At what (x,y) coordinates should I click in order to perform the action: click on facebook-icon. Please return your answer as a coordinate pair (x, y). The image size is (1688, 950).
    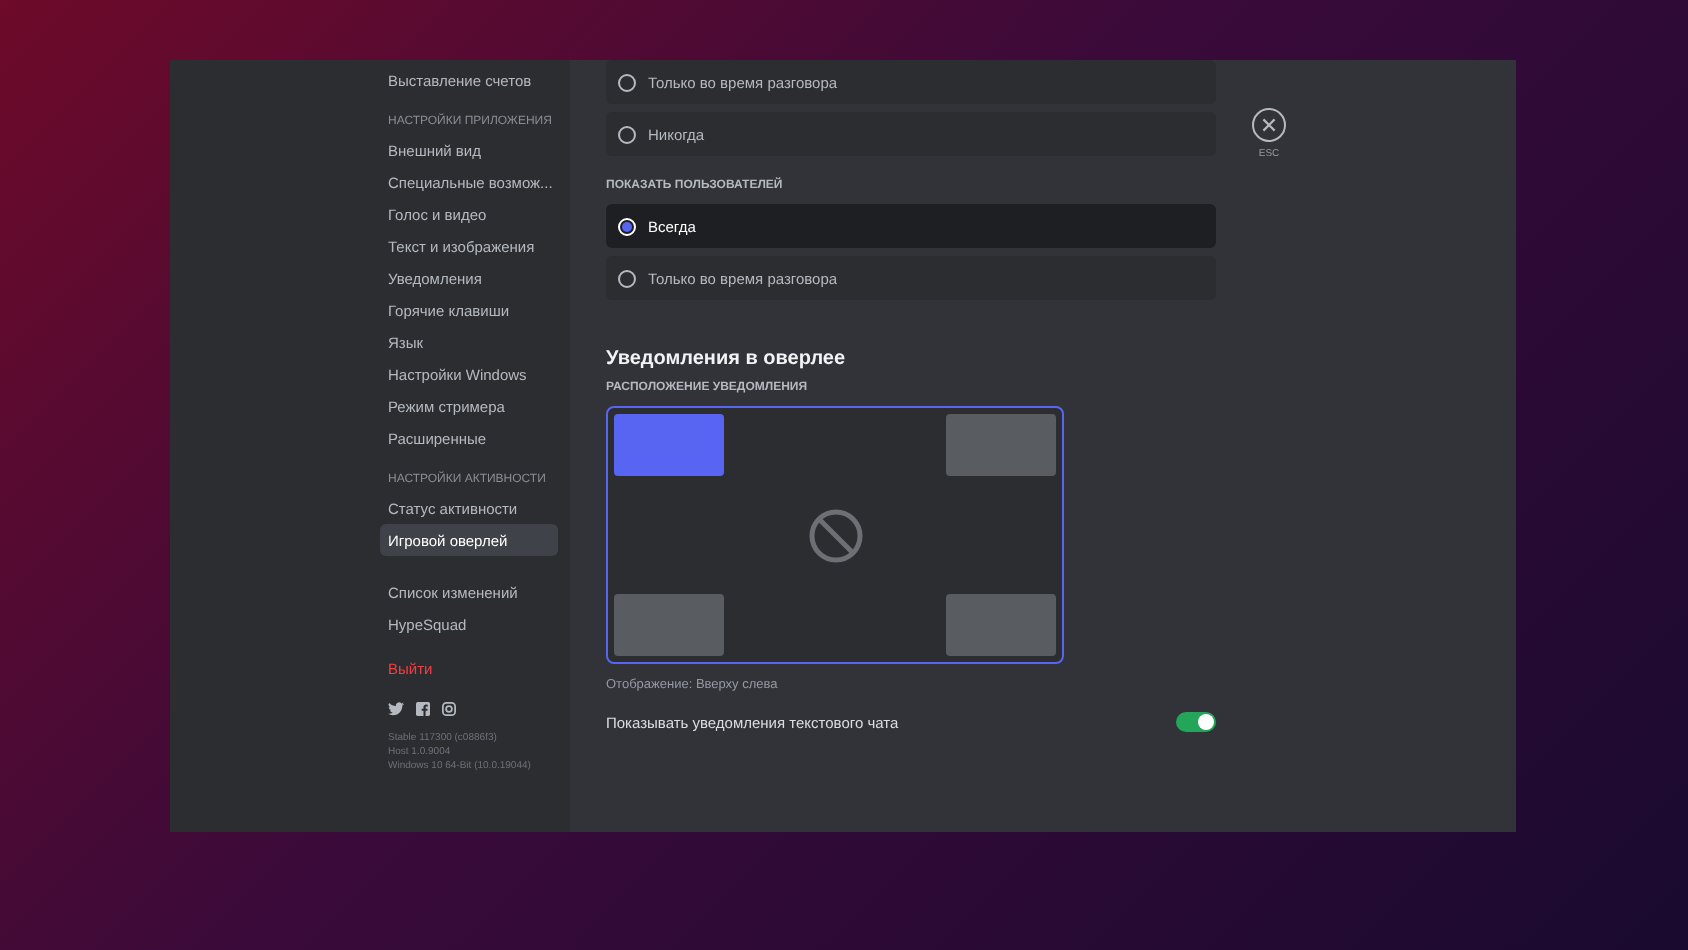
    Looking at the image, I should click on (423, 709).